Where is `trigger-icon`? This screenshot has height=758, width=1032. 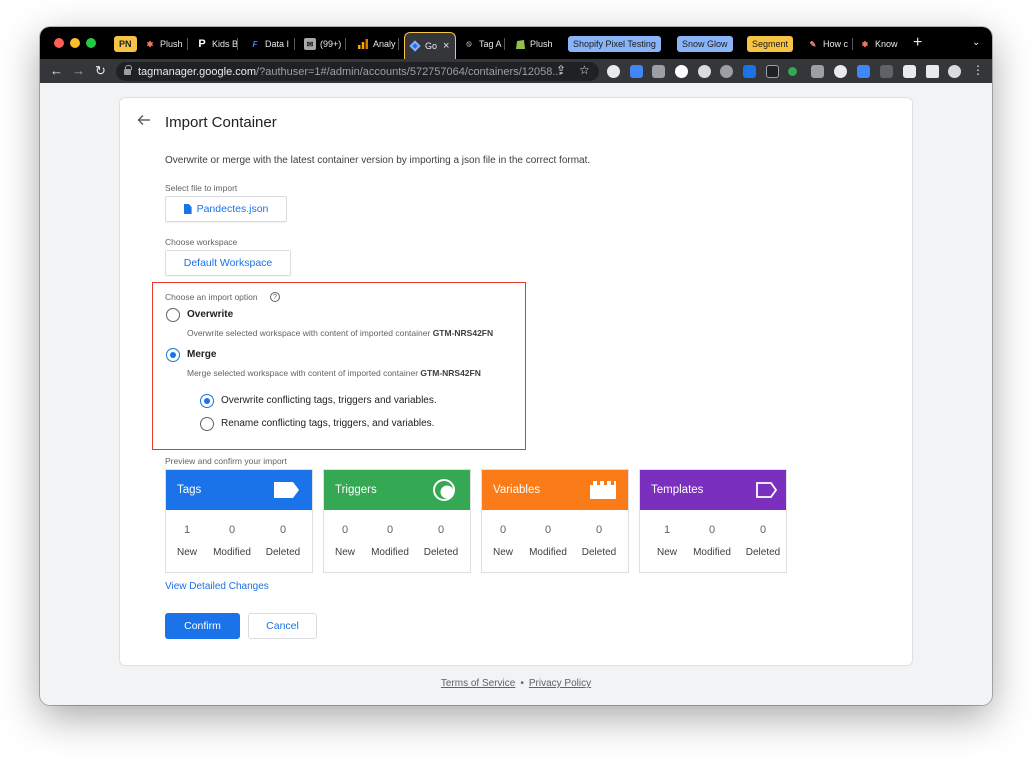
trigger-icon is located at coordinates (444, 490).